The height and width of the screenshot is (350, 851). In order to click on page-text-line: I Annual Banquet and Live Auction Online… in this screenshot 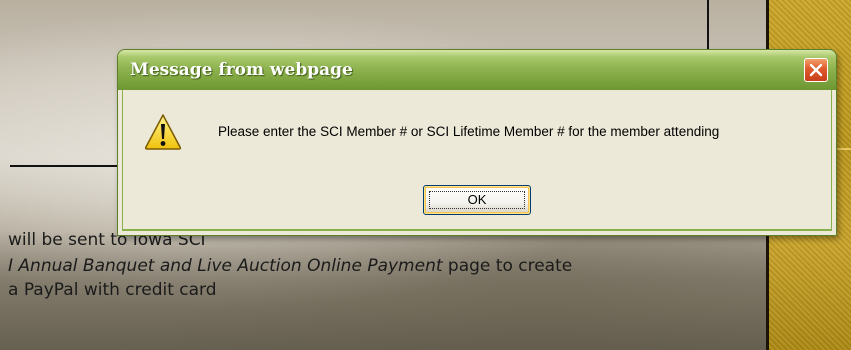, I will do `click(290, 266)`.